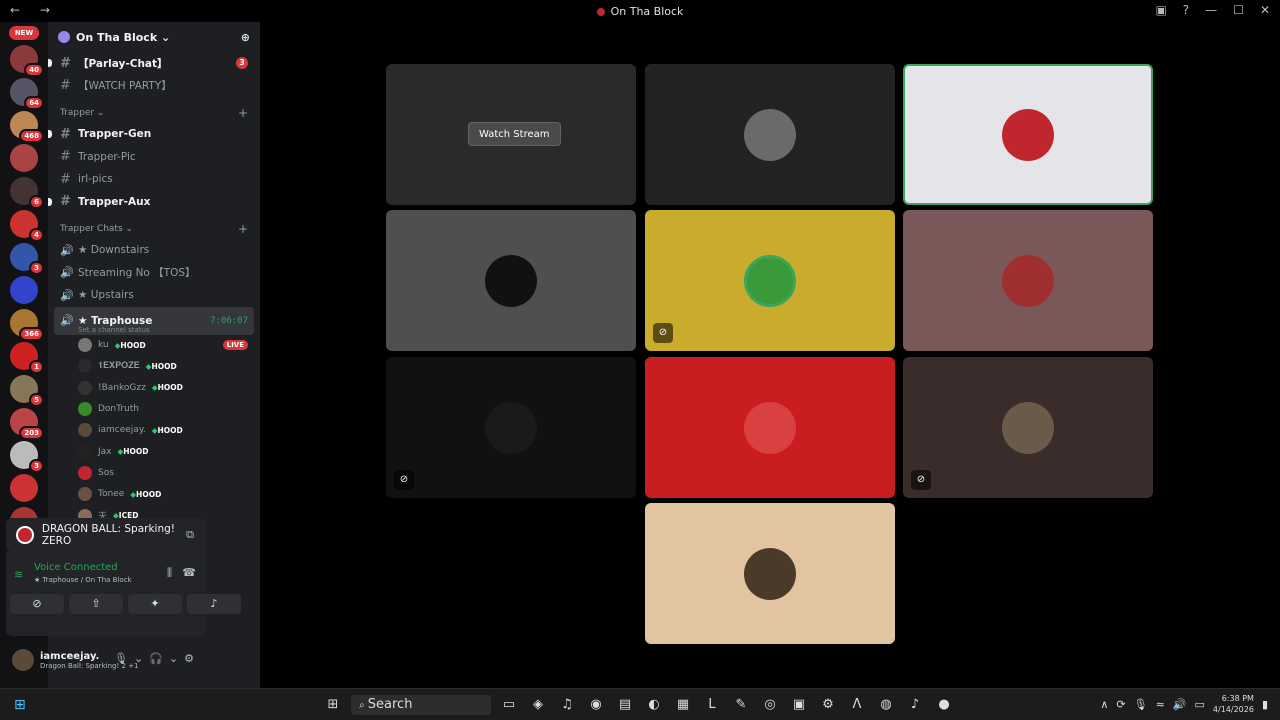 The height and width of the screenshot is (720, 1280). What do you see at coordinates (154, 179) in the screenshot?
I see `channel-item: # irl-pics` at bounding box center [154, 179].